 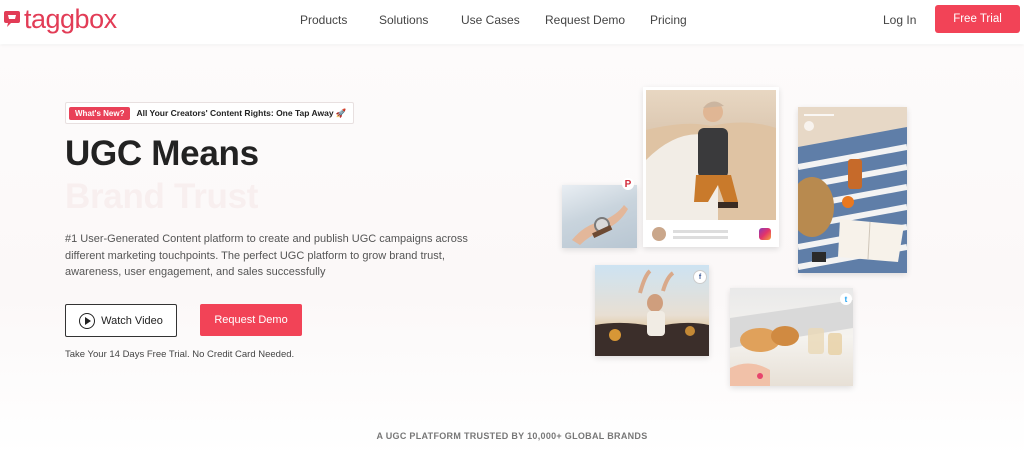 I want to click on instagram-icon, so click(x=765, y=234).